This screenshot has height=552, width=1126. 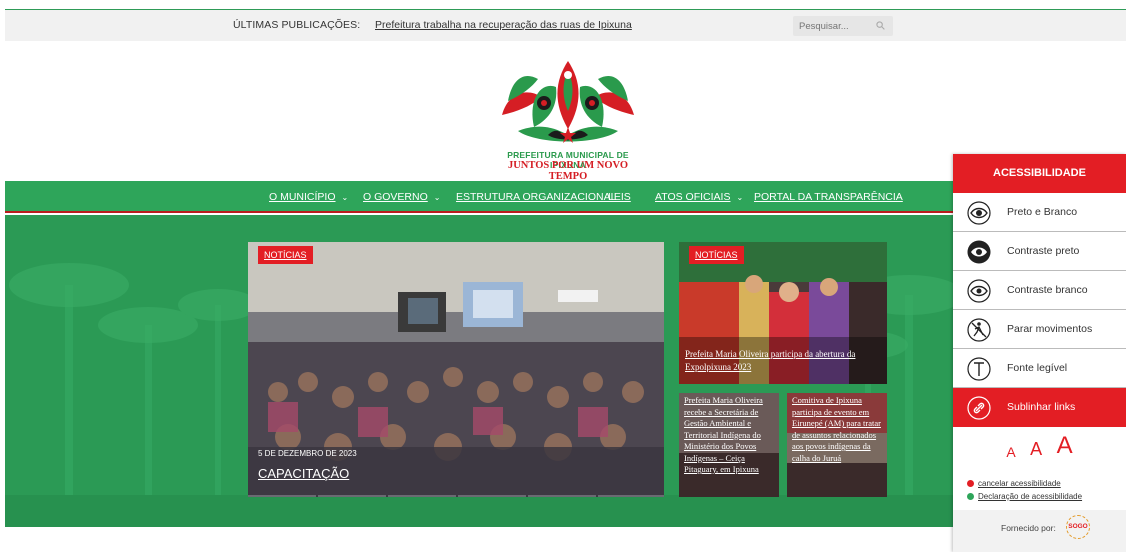 I want to click on eye-dark-icon, so click(x=979, y=252).